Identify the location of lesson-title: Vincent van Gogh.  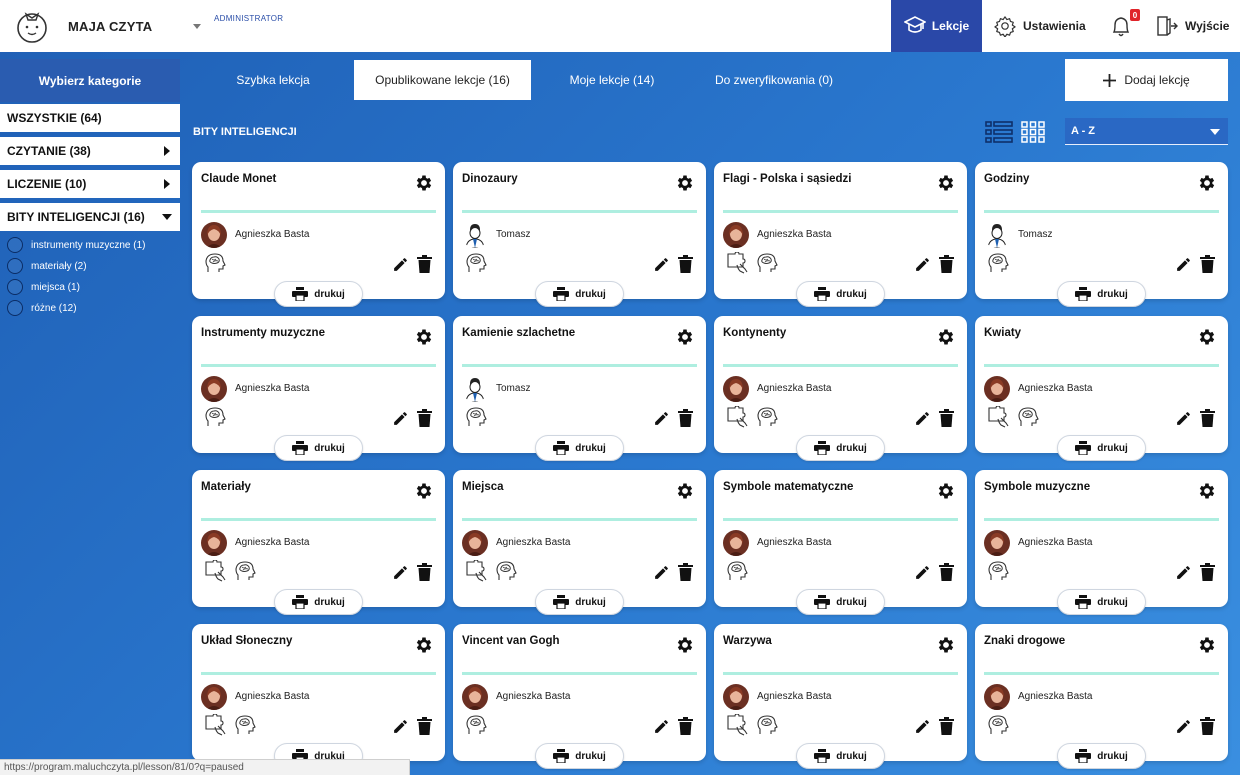
(511, 641).